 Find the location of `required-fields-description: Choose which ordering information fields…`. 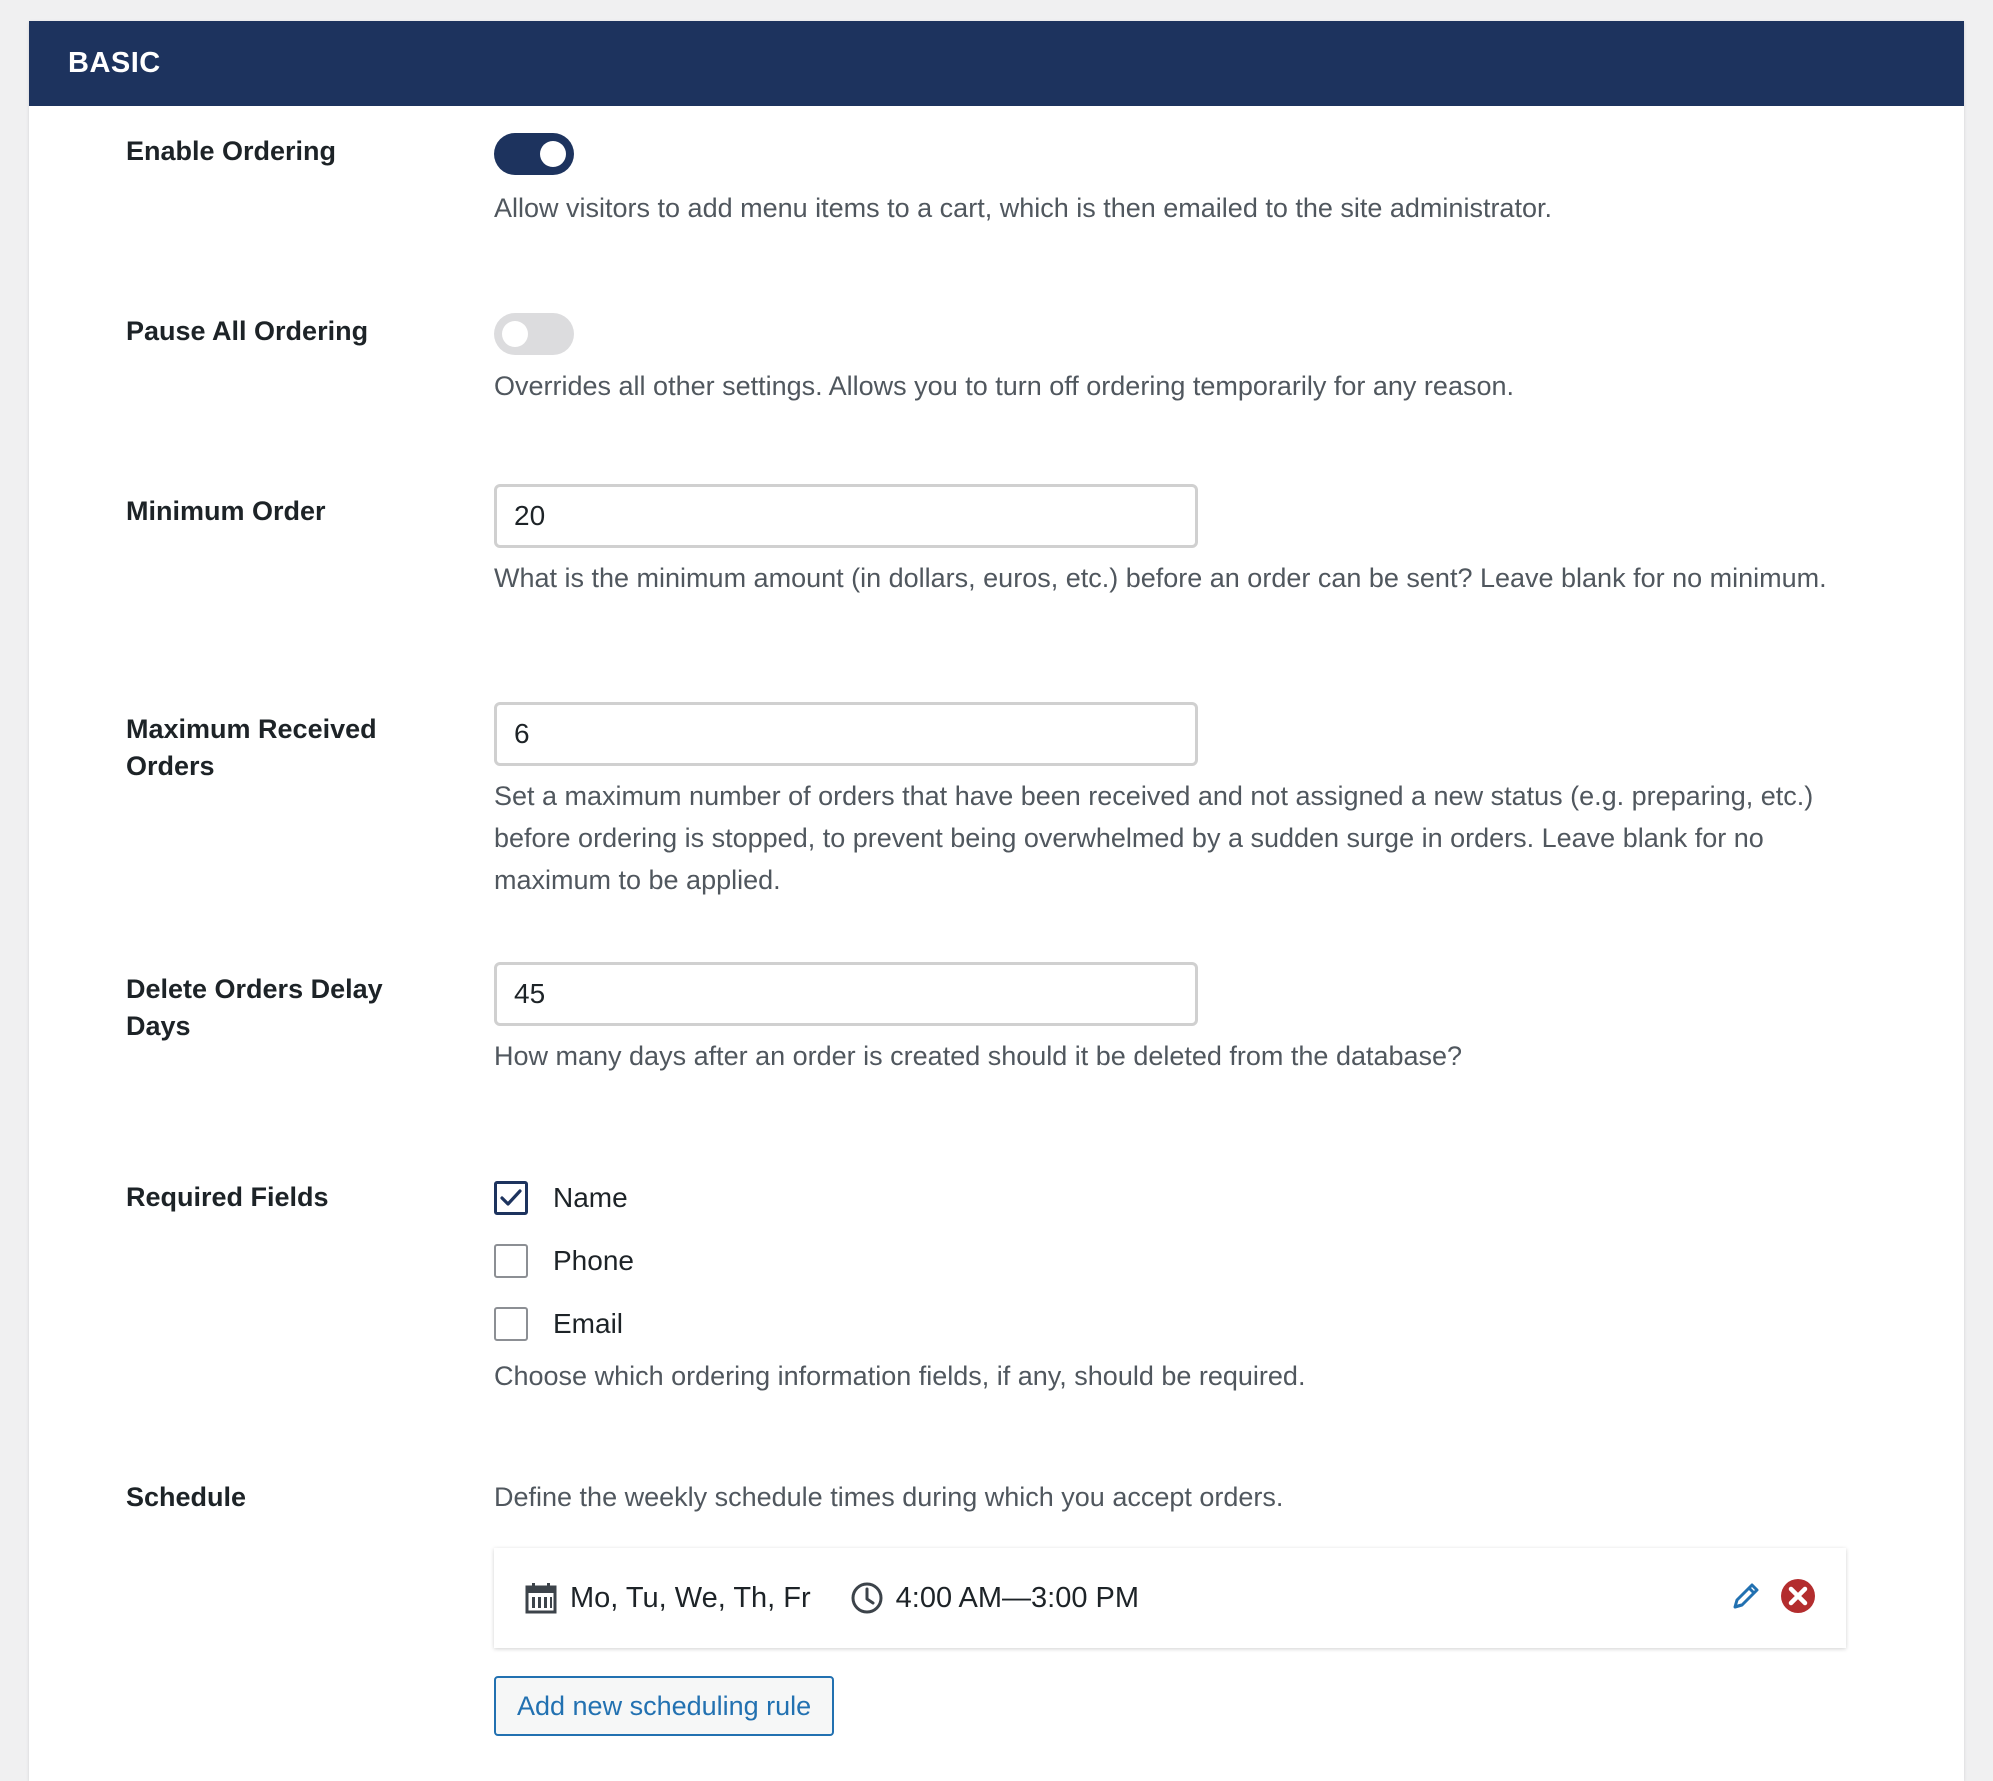

required-fields-description: Choose which ordering information fields… is located at coordinates (900, 1376).